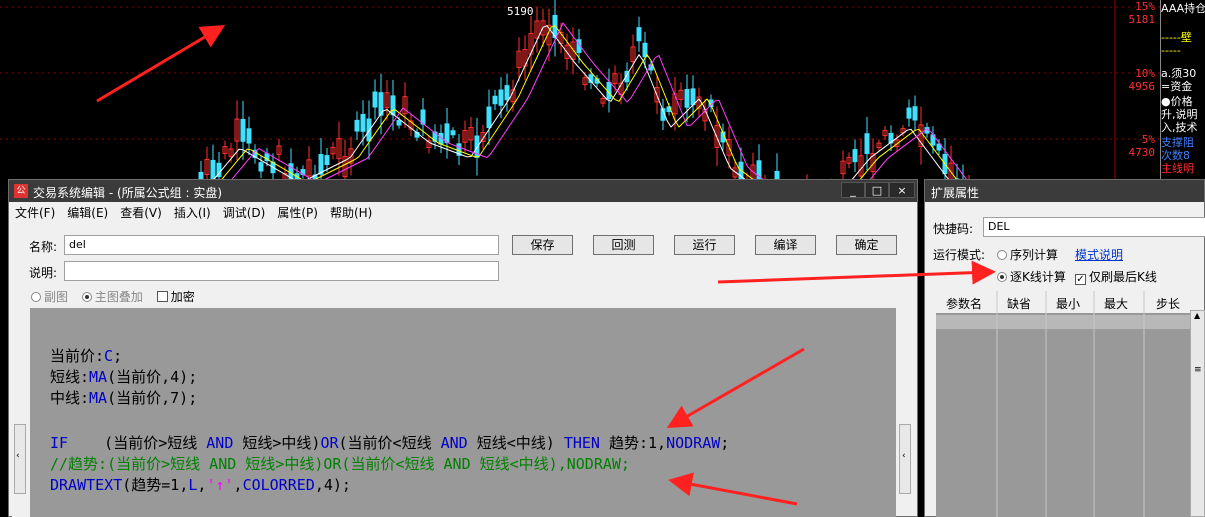 This screenshot has height=517, width=1205. What do you see at coordinates (735, 387) in the screenshot?
I see `arrow-to-if-line` at bounding box center [735, 387].